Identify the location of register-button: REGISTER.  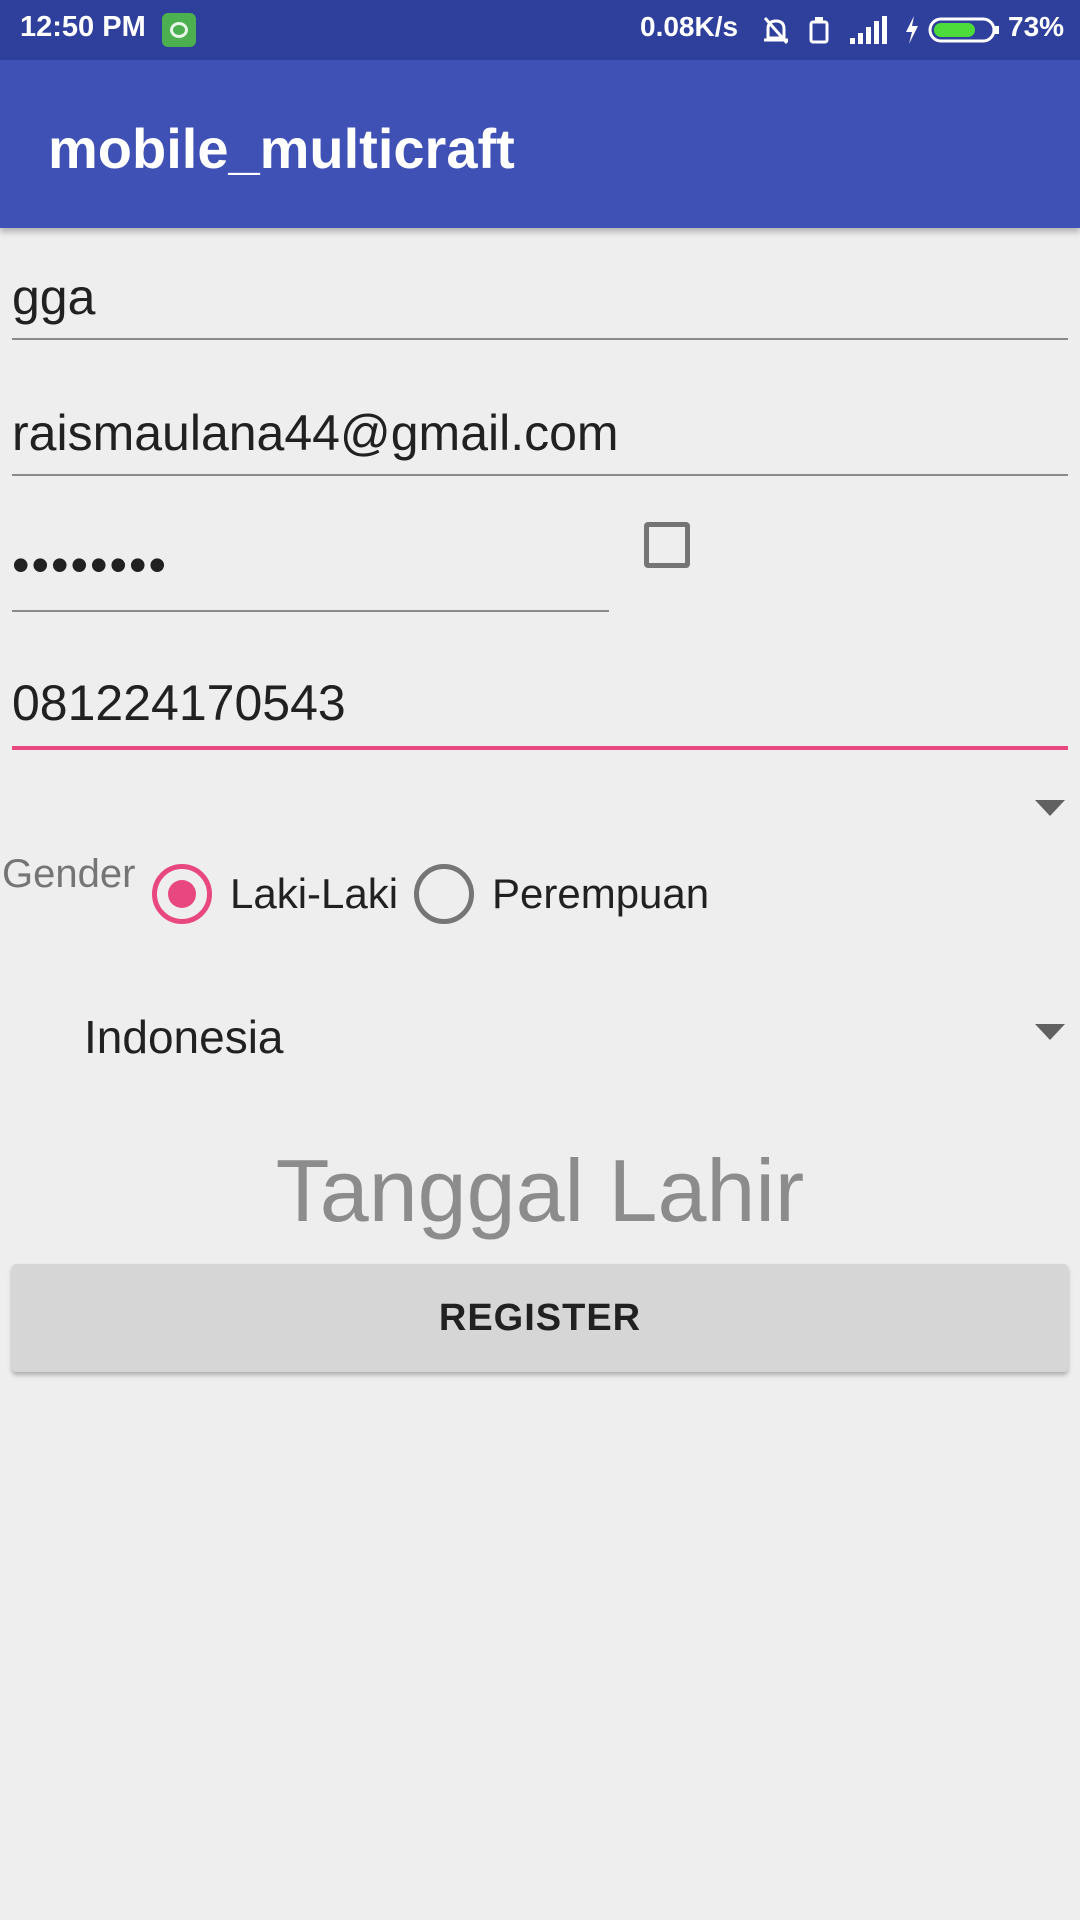
(540, 1318).